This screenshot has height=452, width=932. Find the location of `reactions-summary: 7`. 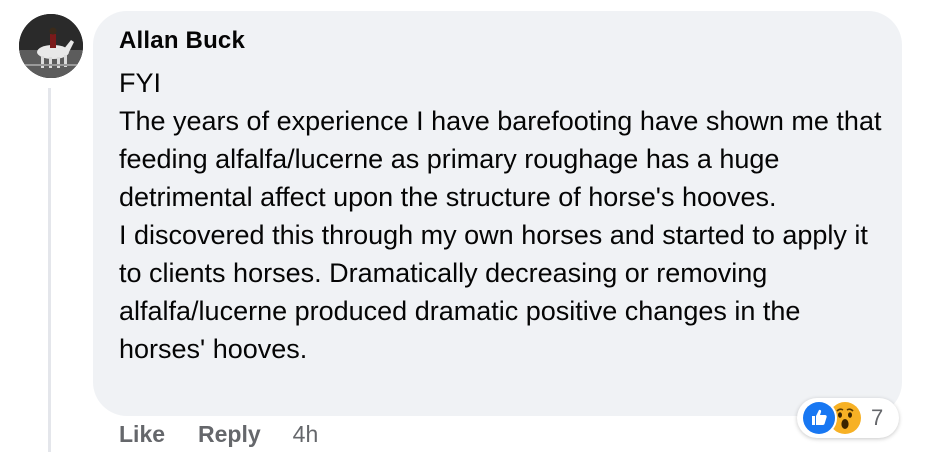

reactions-summary: 7 is located at coordinates (848, 418).